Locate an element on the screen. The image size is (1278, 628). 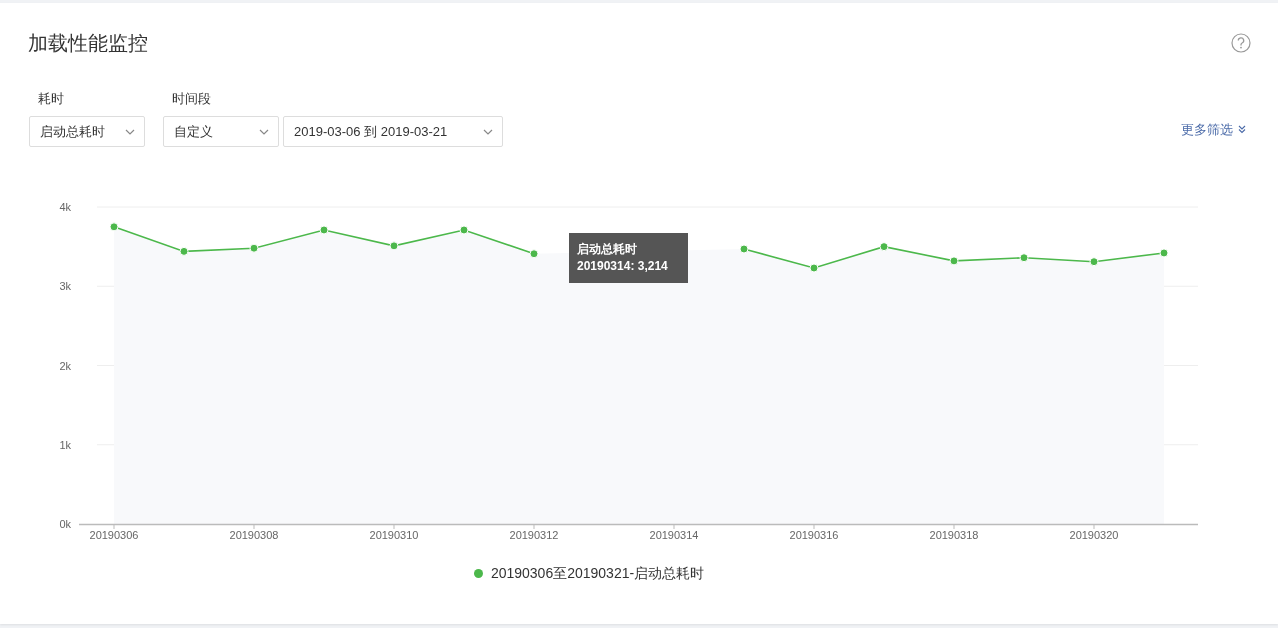
dropdown: 自定义 is located at coordinates (221, 131).